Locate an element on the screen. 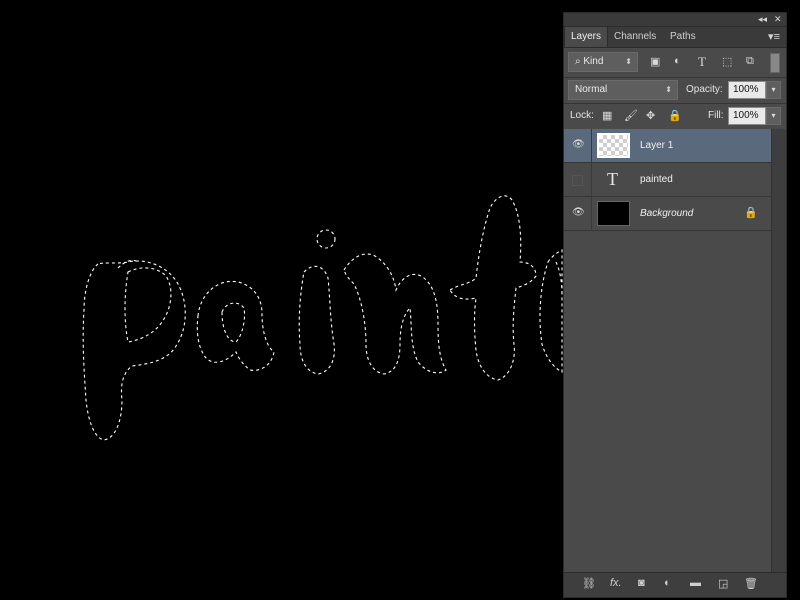 The height and width of the screenshot is (600, 800). lock-all-icon: 🔒 is located at coordinates (675, 115).